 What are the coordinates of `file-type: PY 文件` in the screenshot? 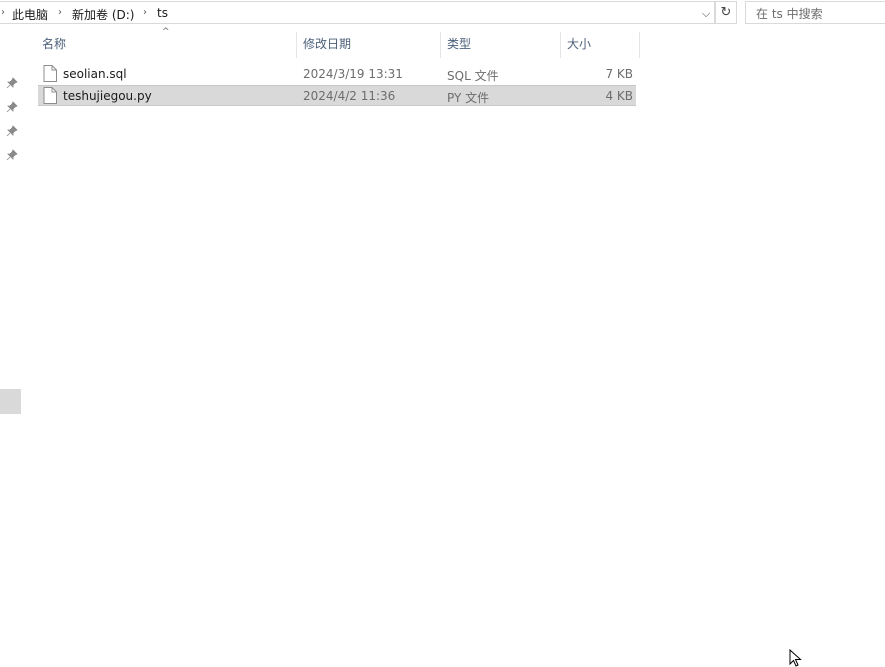 It's located at (468, 98).